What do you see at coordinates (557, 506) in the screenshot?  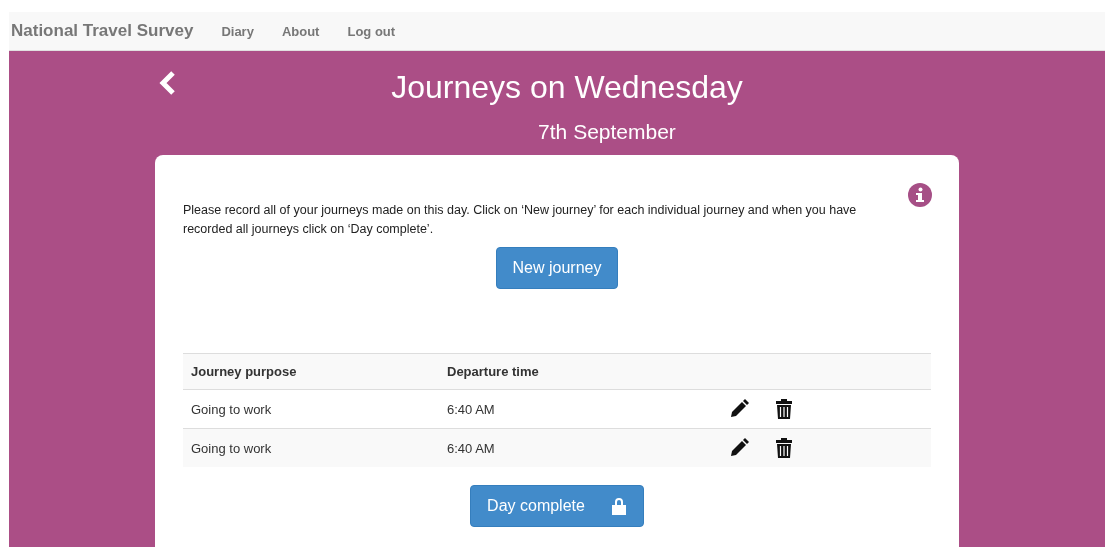 I see `day-complete-button: Day complete` at bounding box center [557, 506].